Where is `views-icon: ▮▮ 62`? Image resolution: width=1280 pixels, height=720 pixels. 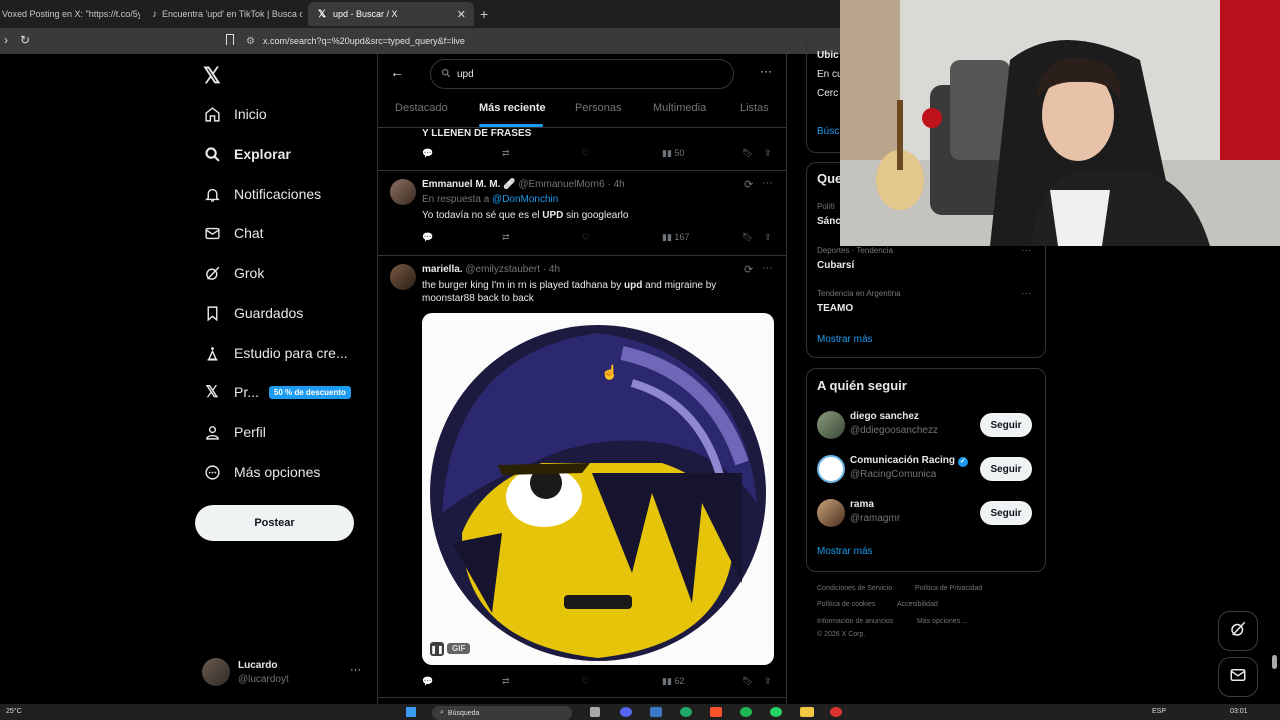
views-icon: ▮▮ 62 is located at coordinates (673, 681).